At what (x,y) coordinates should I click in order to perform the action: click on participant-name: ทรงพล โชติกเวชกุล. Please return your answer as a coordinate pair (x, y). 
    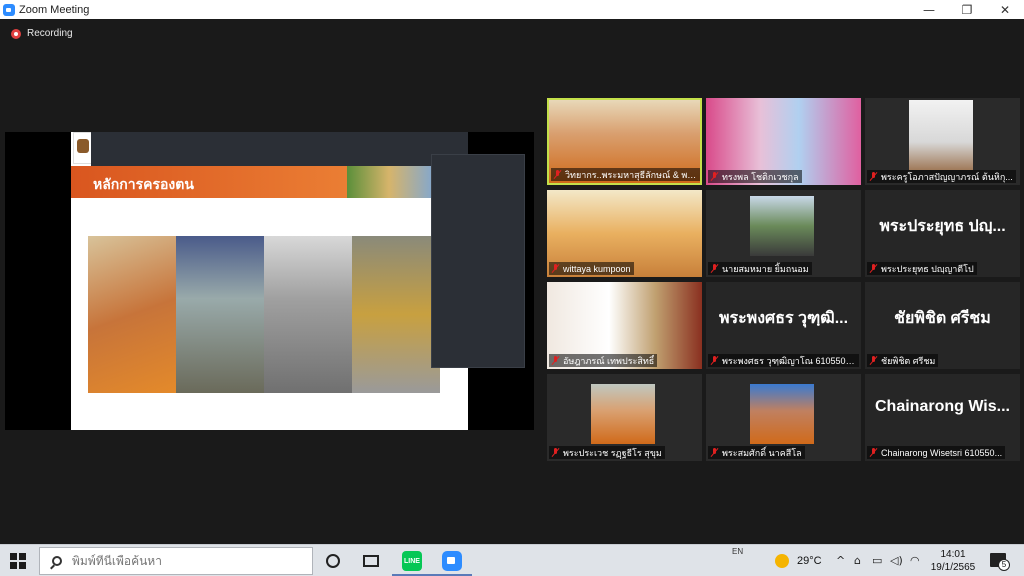
    Looking at the image, I should click on (760, 176).